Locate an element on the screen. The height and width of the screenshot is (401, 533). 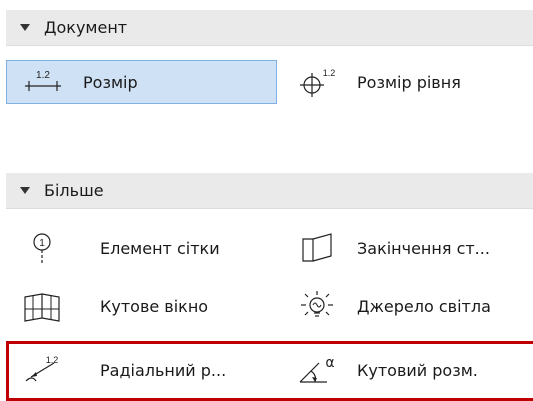
tool-item-label: Розмір is located at coordinates (110, 82).